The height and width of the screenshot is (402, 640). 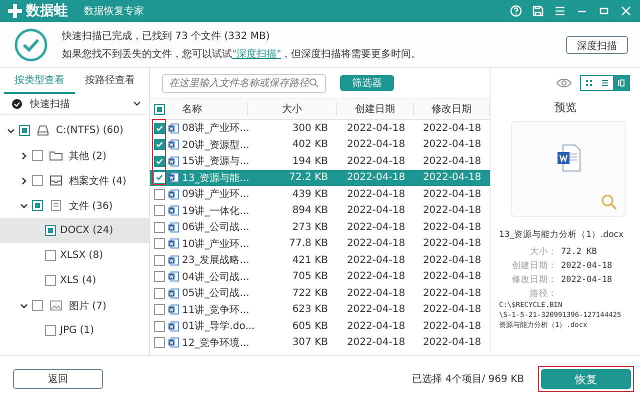 I want to click on zoom-icon, so click(x=609, y=202).